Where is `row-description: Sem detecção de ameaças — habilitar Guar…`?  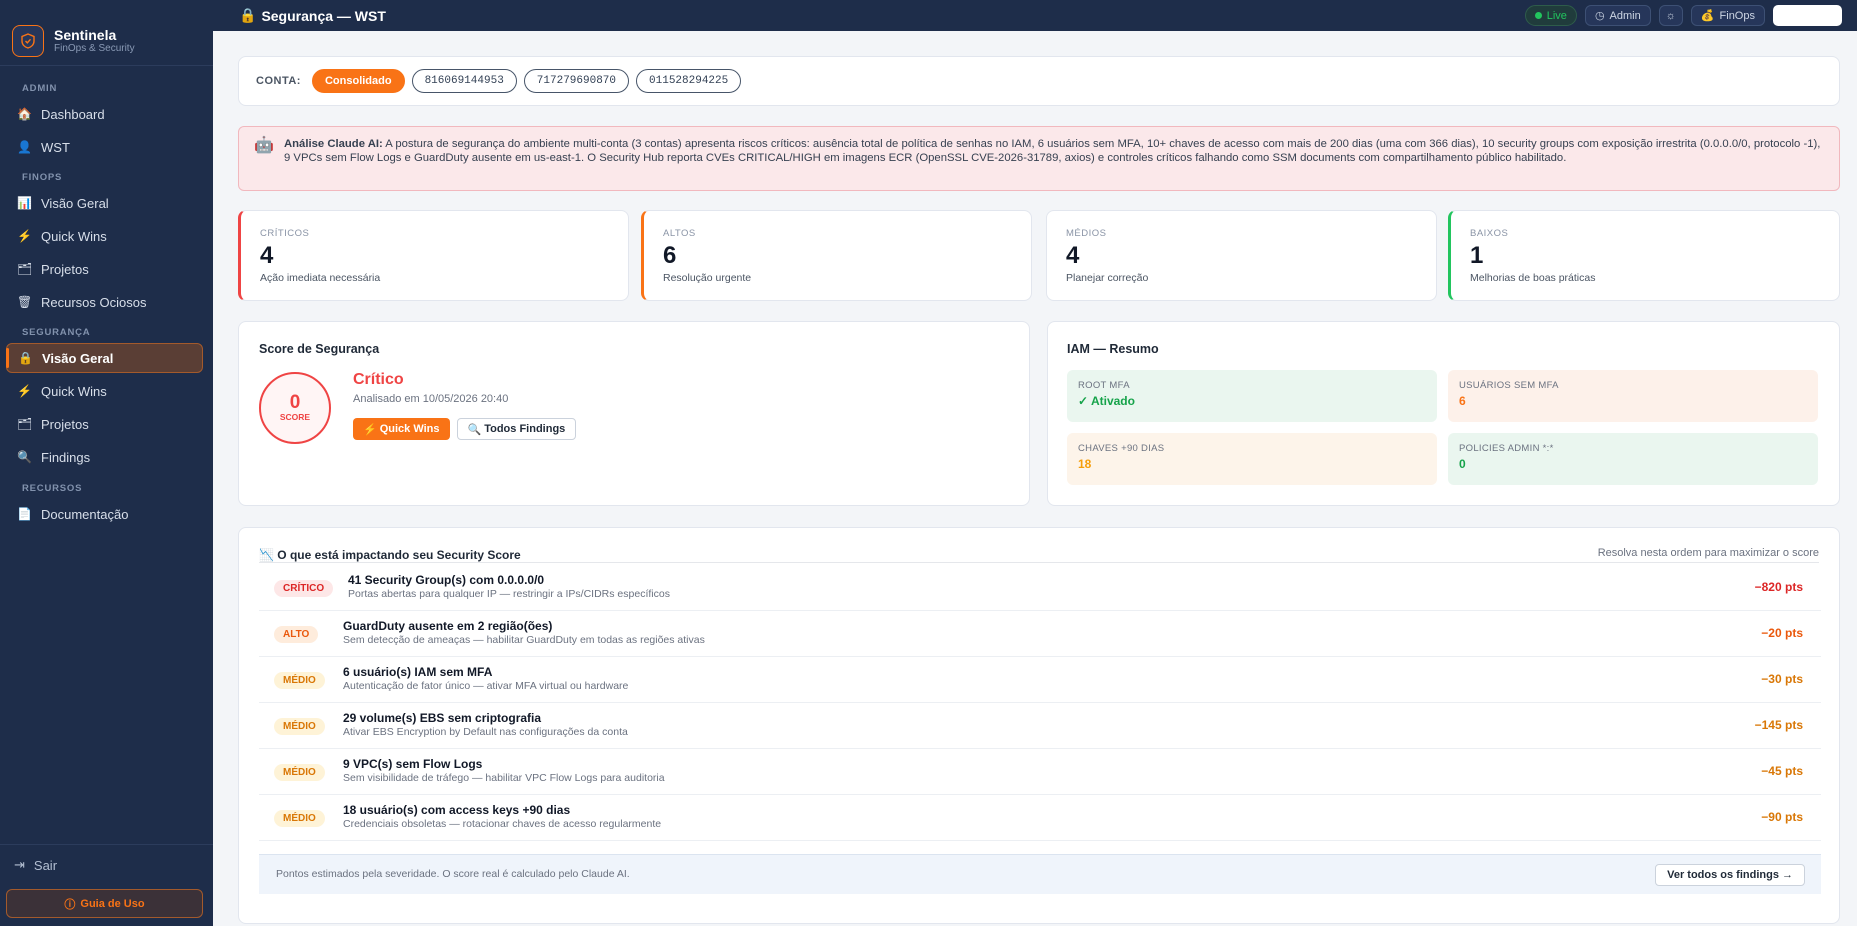
row-description: Sem detecção de ameaças — habilitar Guar… is located at coordinates (524, 640).